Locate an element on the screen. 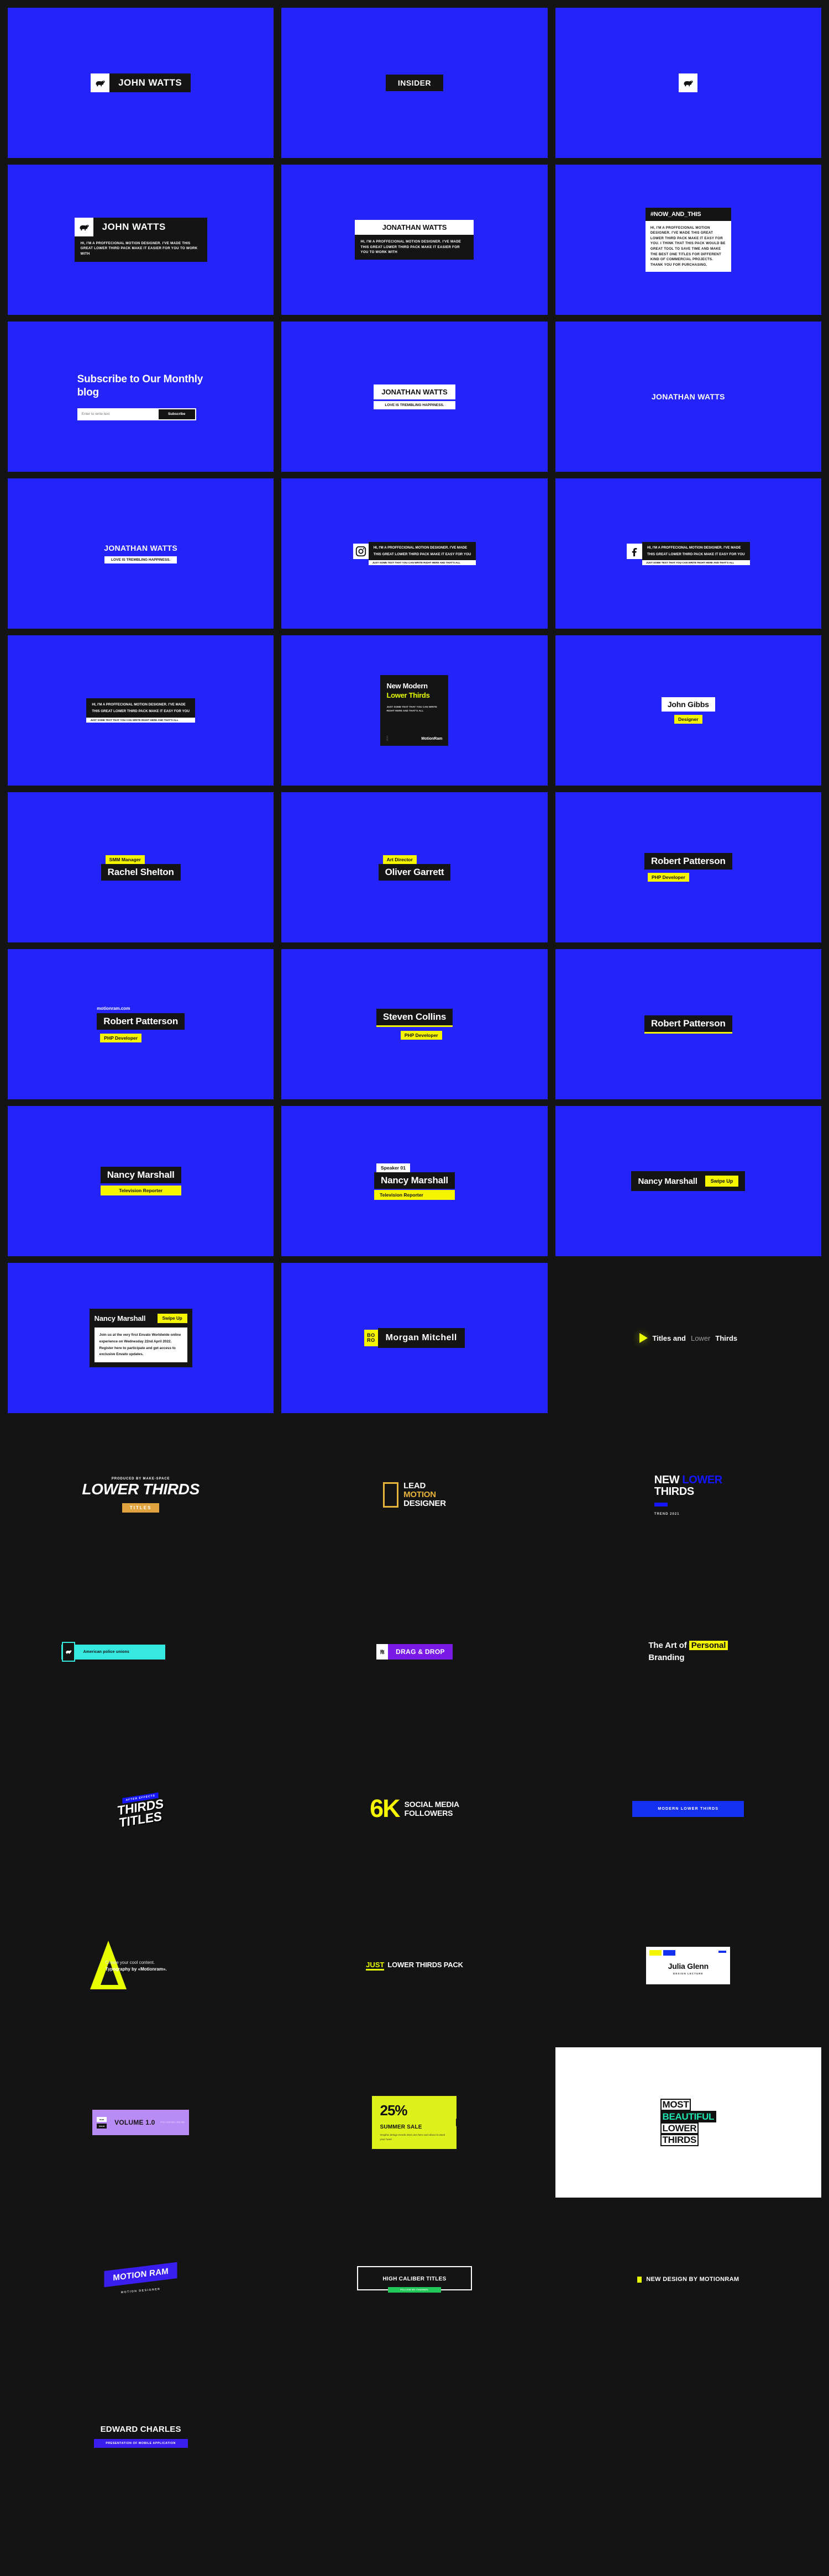 This screenshot has height=2576, width=829. person-name: Morgan Mitchell is located at coordinates (421, 1338).